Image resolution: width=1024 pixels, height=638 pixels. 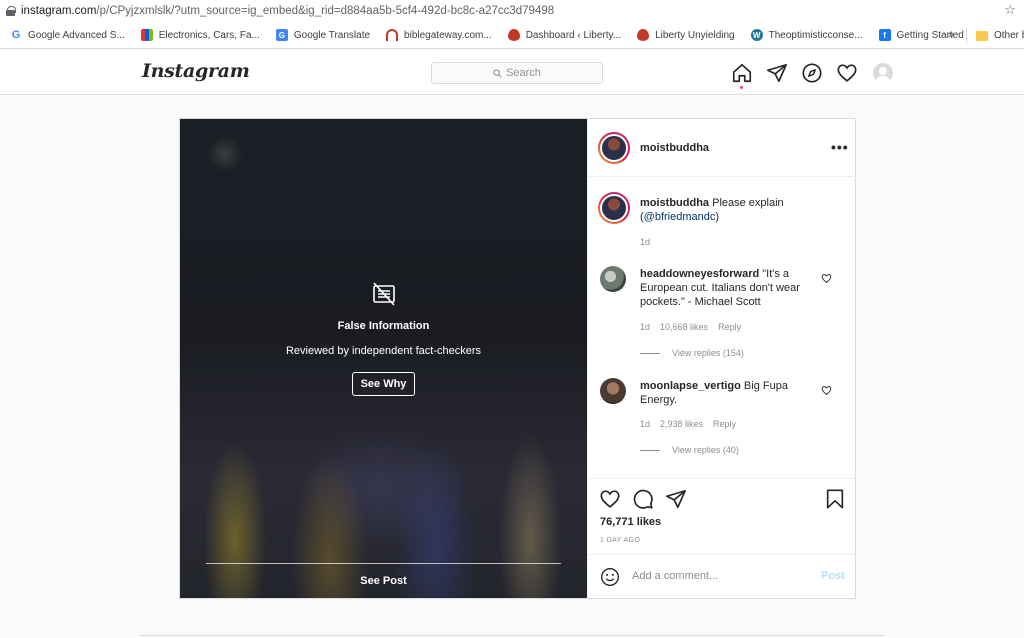 What do you see at coordinates (847, 73) in the screenshot?
I see `heart-icon` at bounding box center [847, 73].